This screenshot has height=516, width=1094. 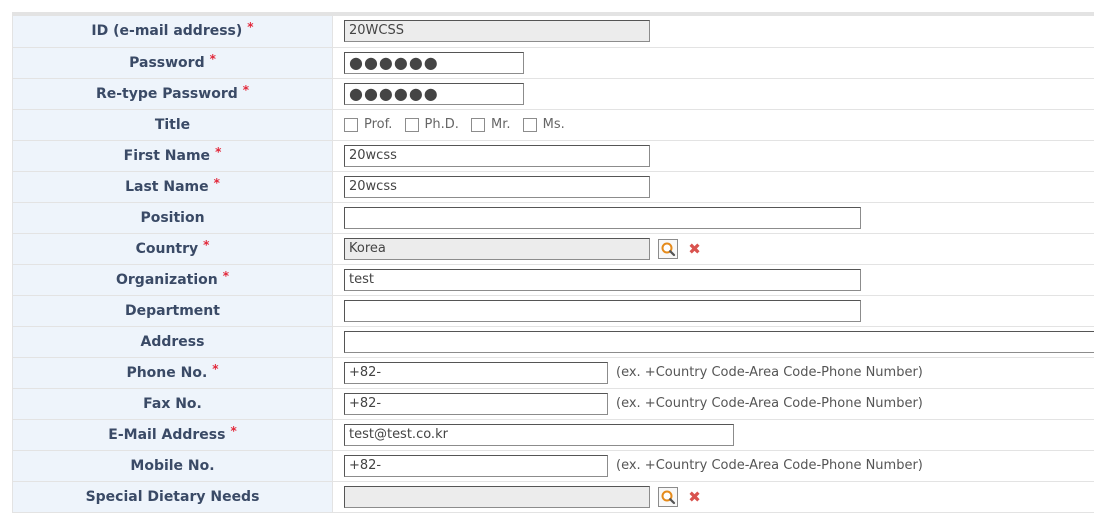 I want to click on country-search-icon, so click(x=668, y=248).